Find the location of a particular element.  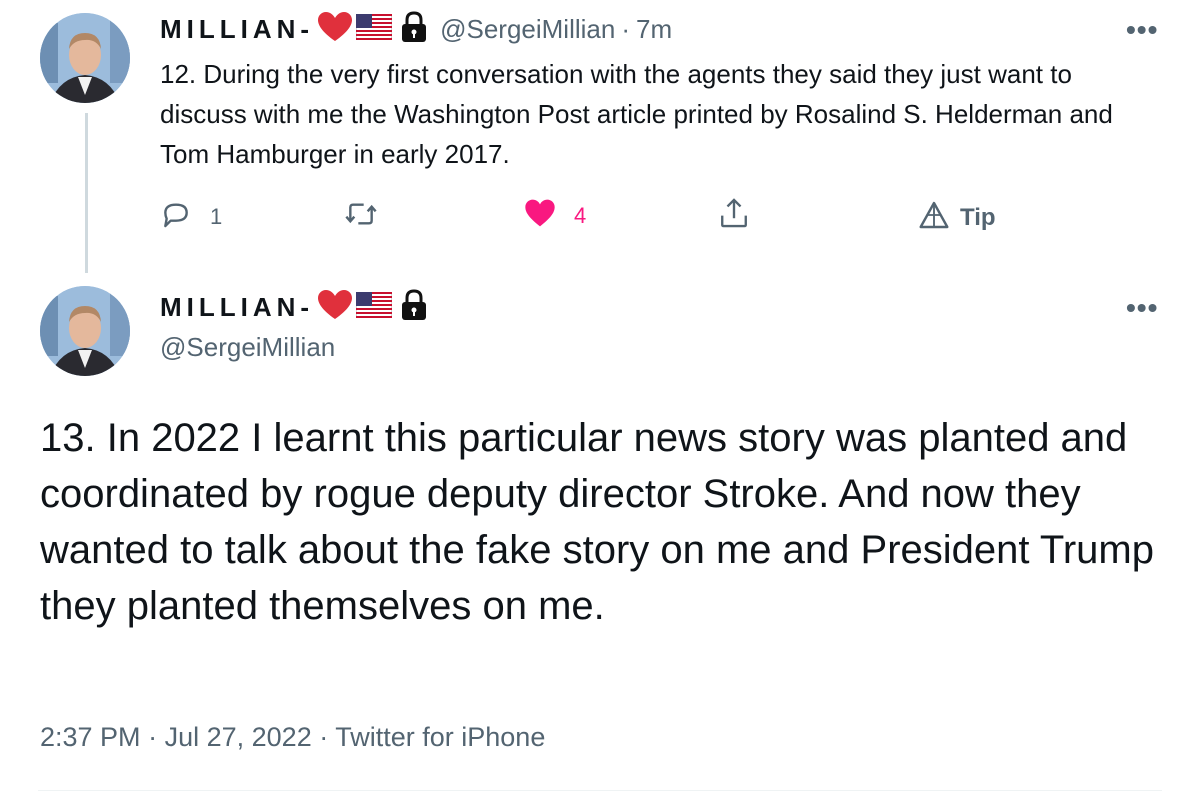

divider is located at coordinates (600, 790).